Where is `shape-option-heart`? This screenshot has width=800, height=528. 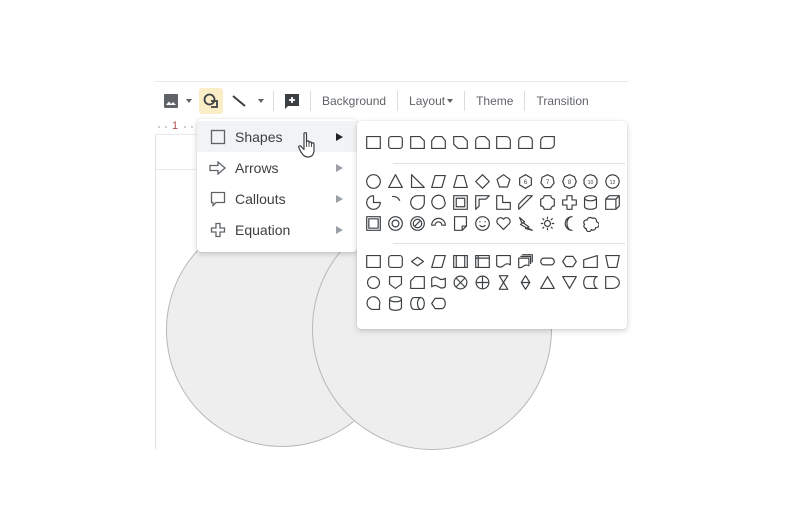
shape-option-heart is located at coordinates (504, 223).